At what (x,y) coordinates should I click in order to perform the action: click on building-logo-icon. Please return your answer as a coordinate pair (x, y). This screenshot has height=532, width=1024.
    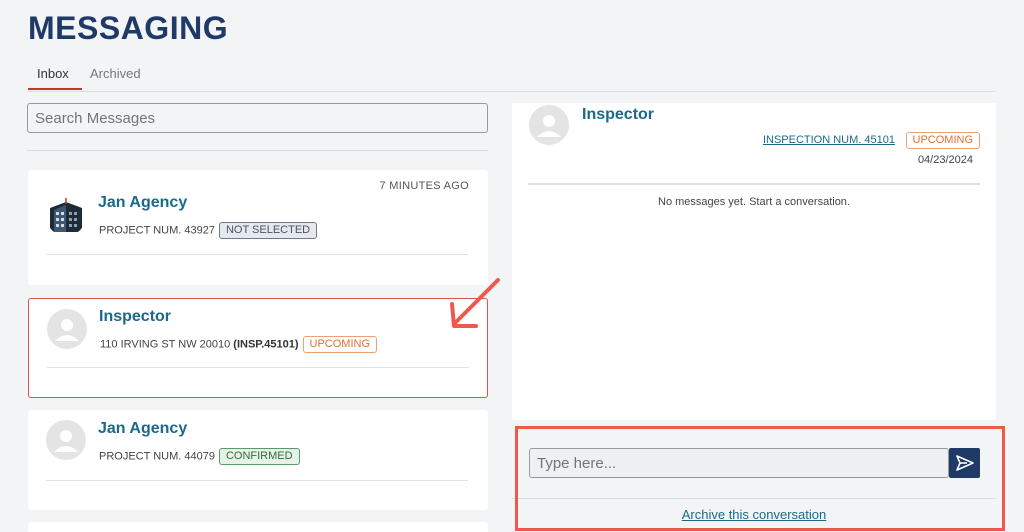
    Looking at the image, I should click on (66, 215).